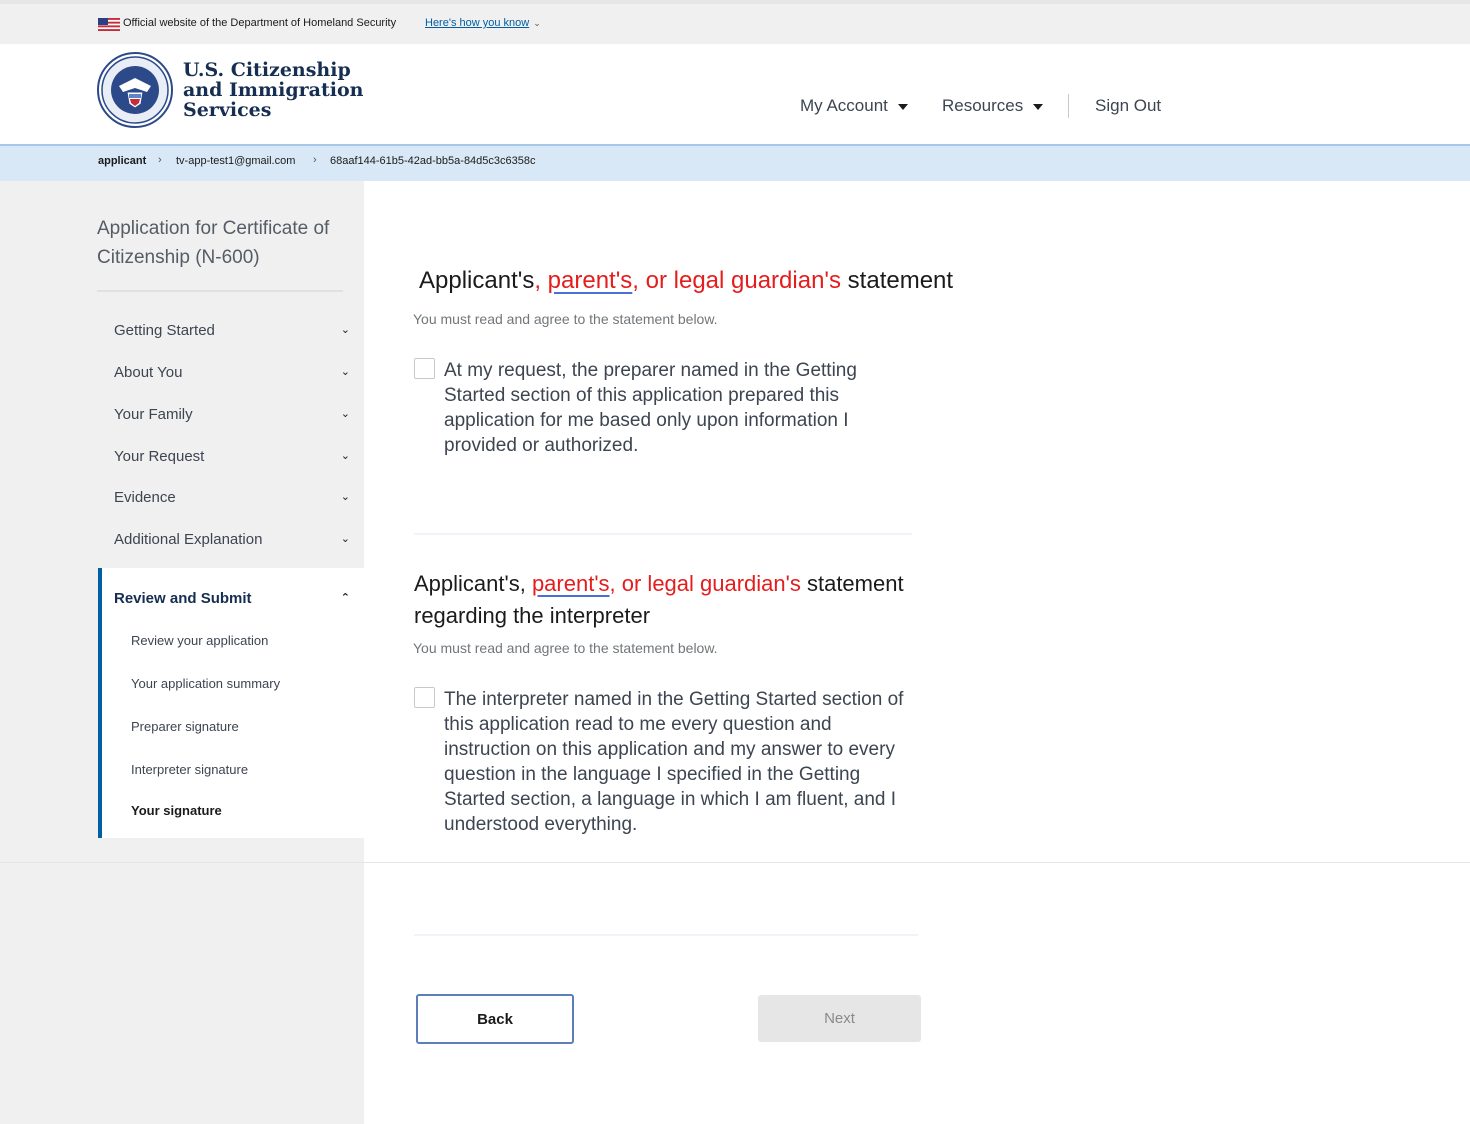 The image size is (1470, 1124). I want to click on agency-line-2: and Immigration, so click(273, 90).